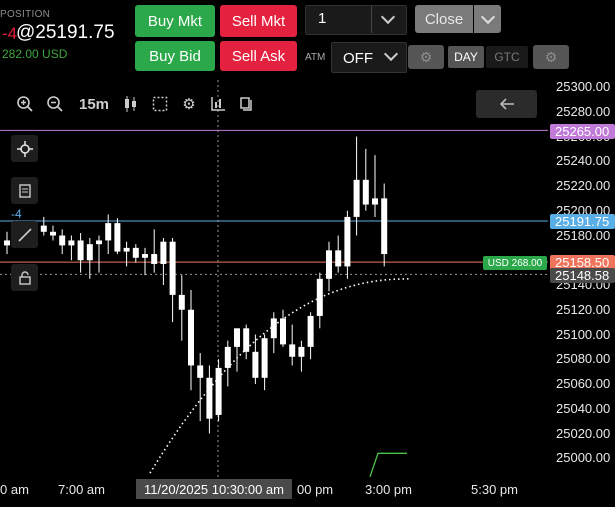  I want to click on x-axis-tick: 3:00 pm, so click(388, 489).